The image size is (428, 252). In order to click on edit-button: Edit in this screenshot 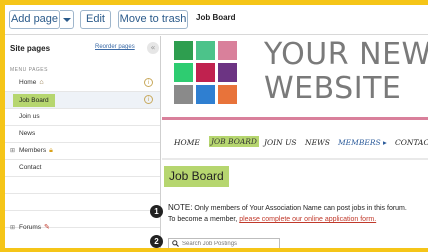, I will do `click(95, 19)`.